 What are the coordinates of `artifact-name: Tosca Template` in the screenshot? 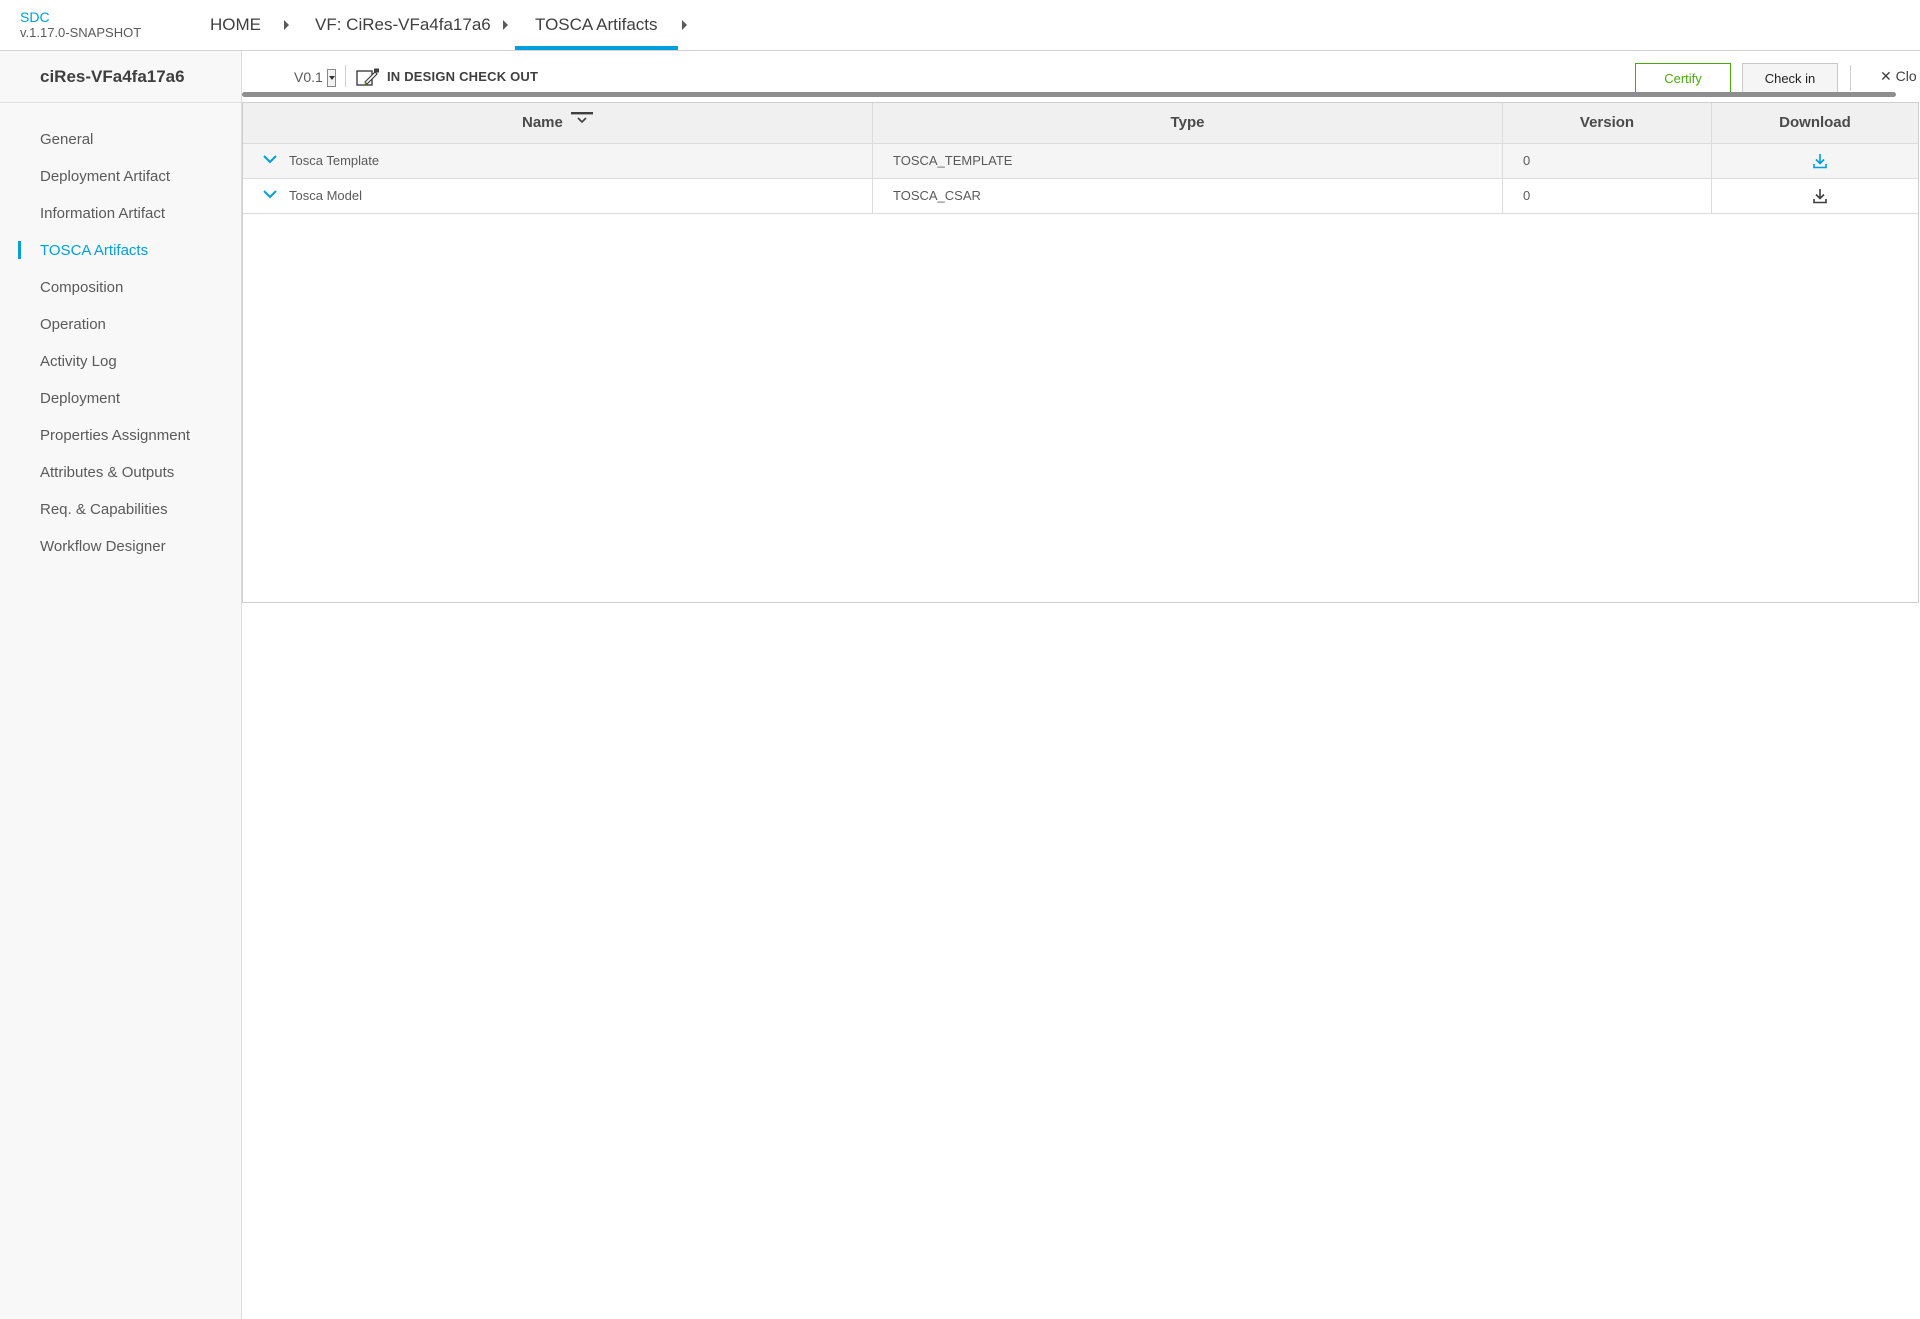 It's located at (334, 160).